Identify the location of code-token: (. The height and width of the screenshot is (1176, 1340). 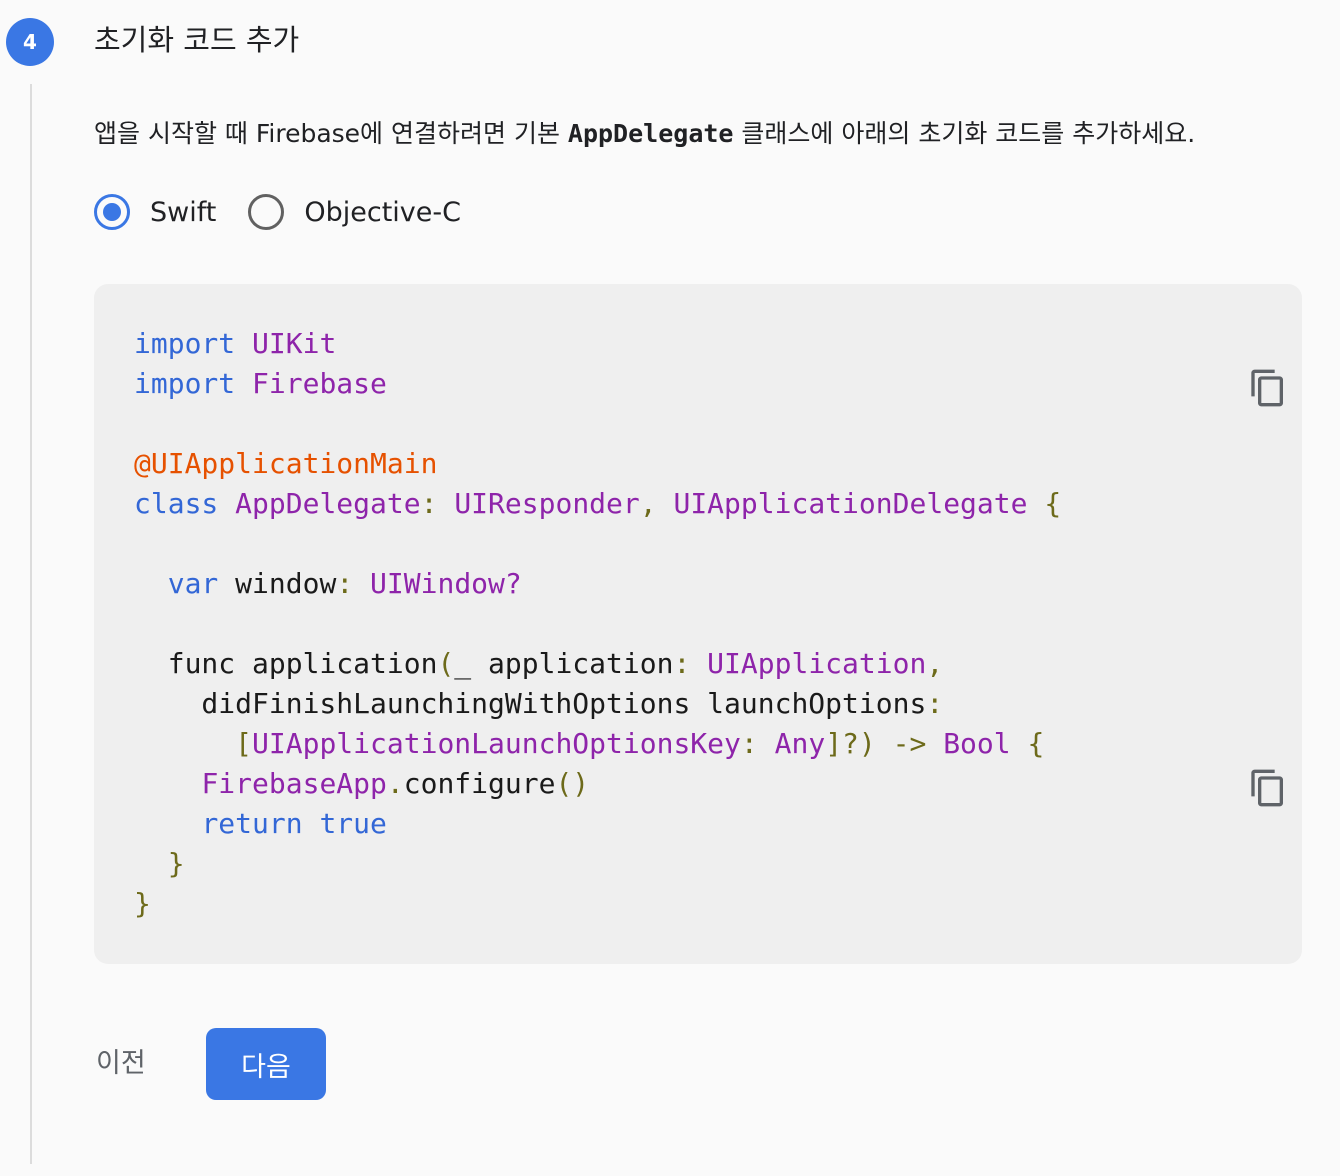
(446, 663).